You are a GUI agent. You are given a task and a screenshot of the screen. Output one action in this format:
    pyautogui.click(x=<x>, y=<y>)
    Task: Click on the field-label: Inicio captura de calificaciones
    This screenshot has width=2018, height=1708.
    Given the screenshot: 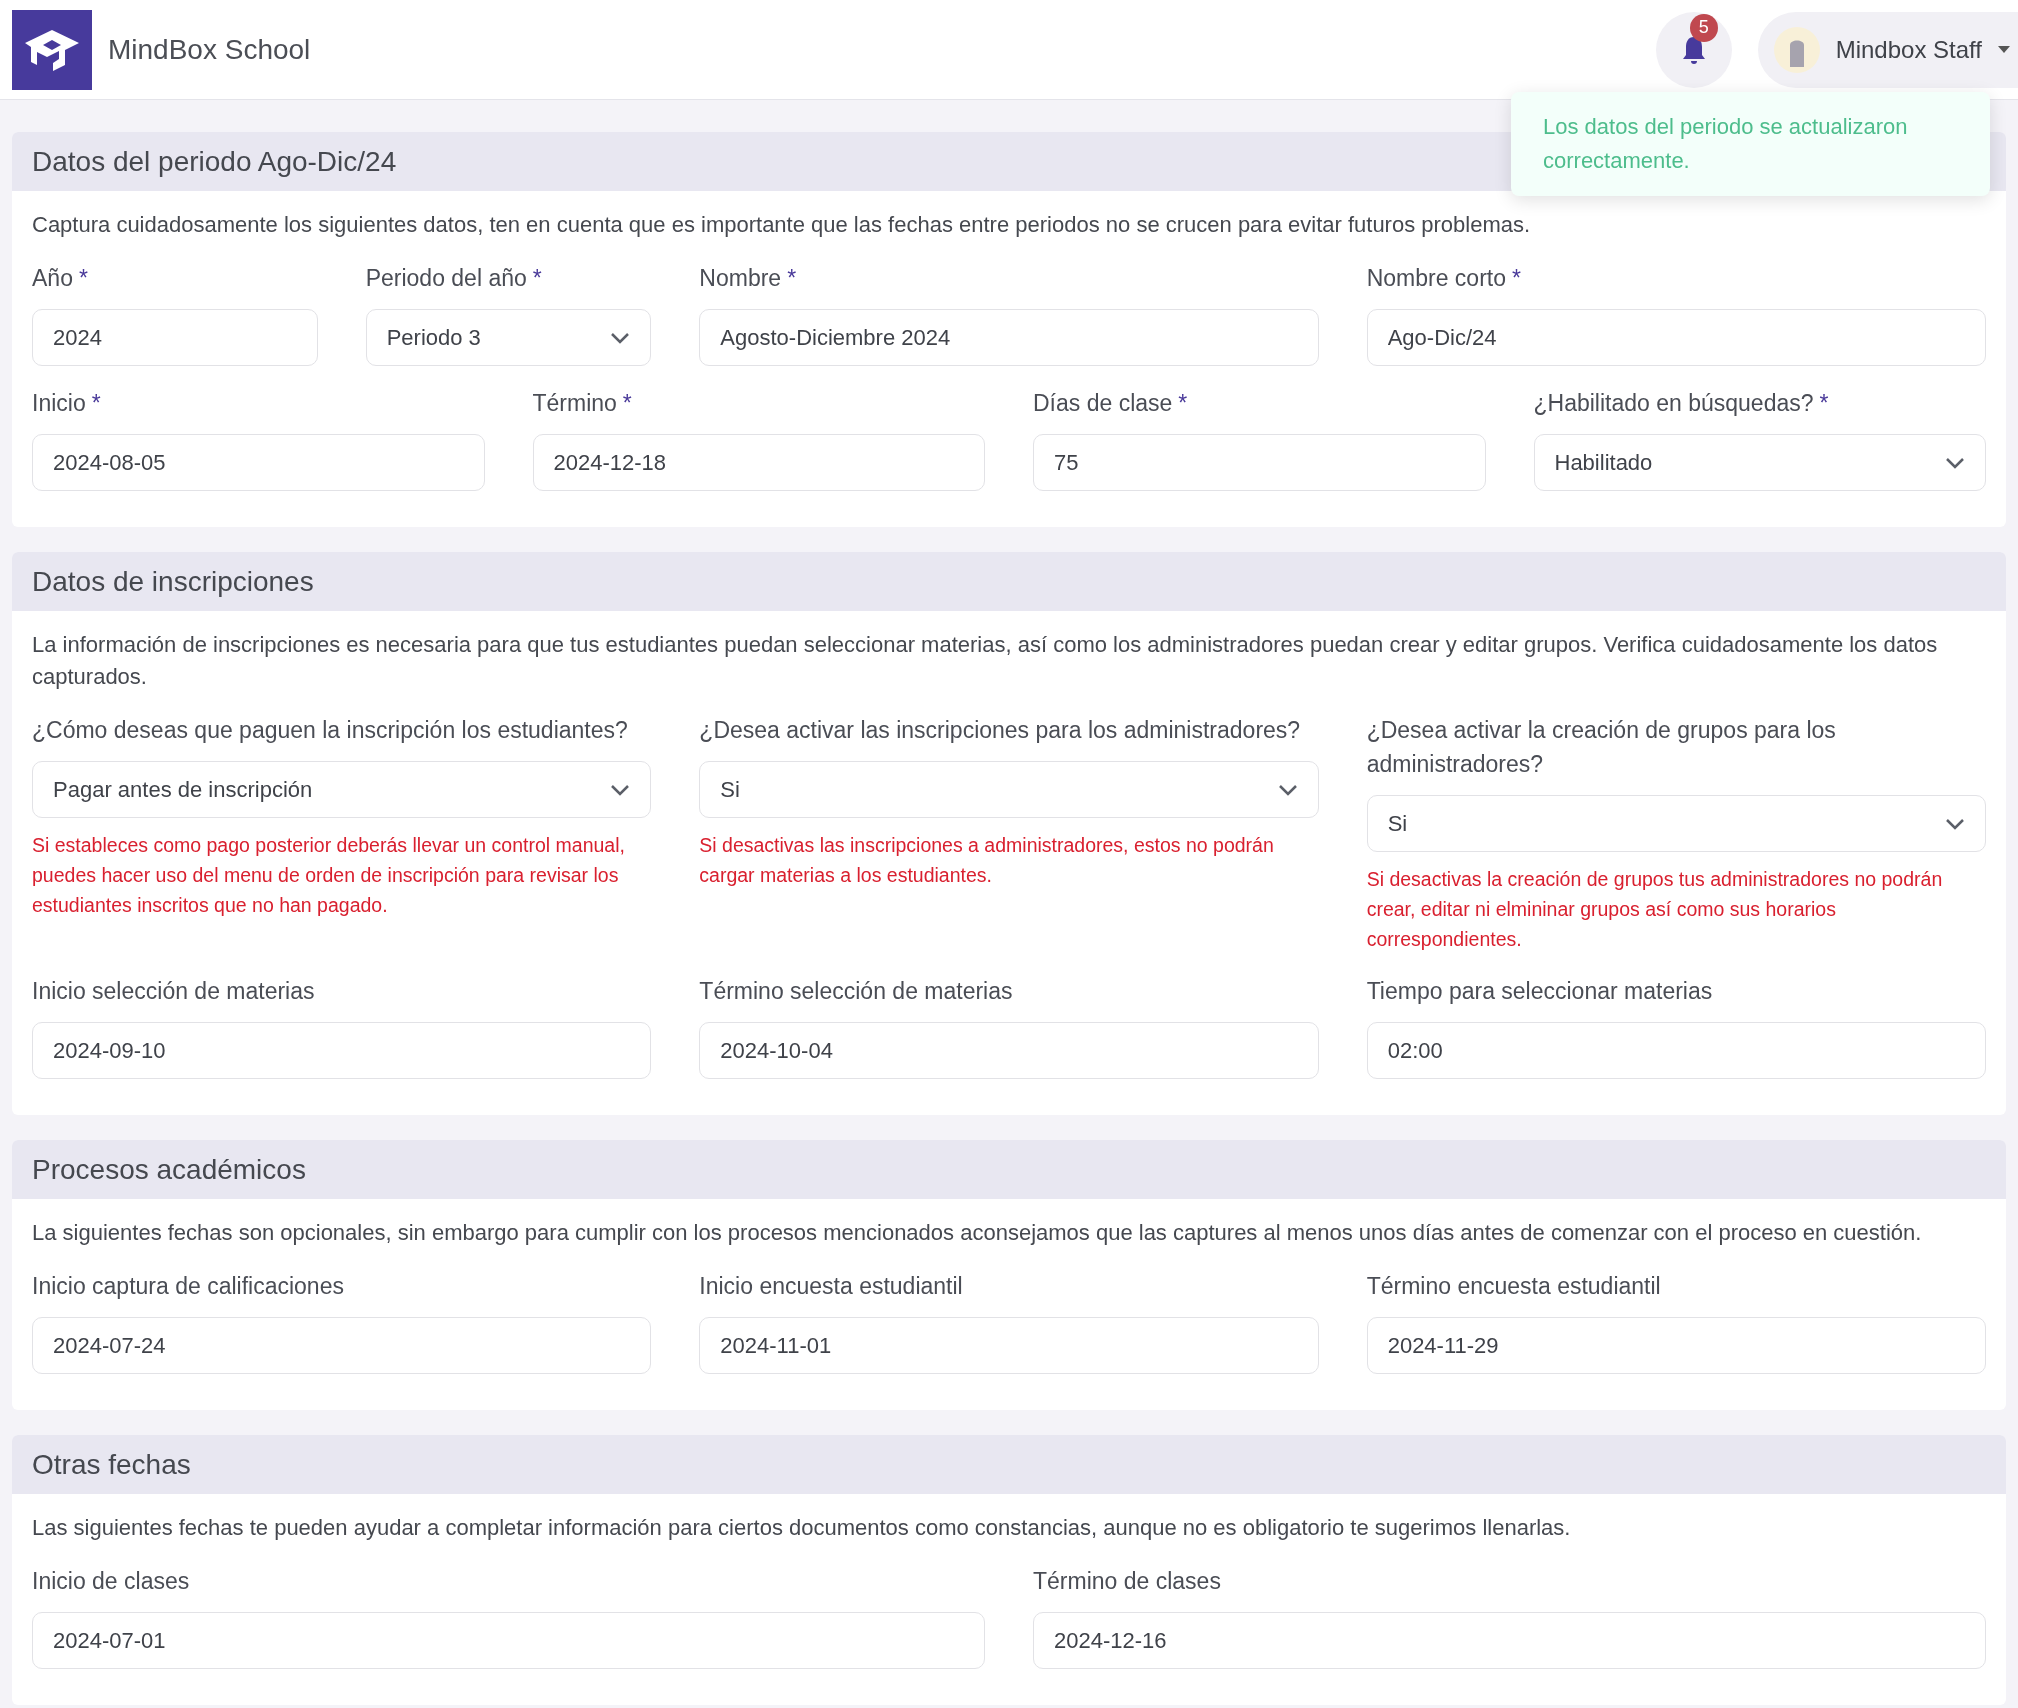 What is the action you would take?
    pyautogui.click(x=188, y=1286)
    